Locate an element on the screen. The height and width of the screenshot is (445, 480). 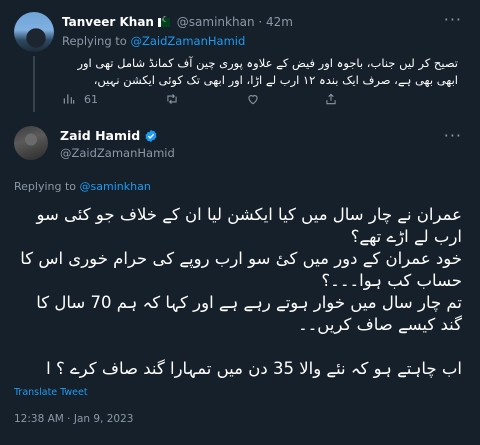
heart-icon is located at coordinates (253, 100).